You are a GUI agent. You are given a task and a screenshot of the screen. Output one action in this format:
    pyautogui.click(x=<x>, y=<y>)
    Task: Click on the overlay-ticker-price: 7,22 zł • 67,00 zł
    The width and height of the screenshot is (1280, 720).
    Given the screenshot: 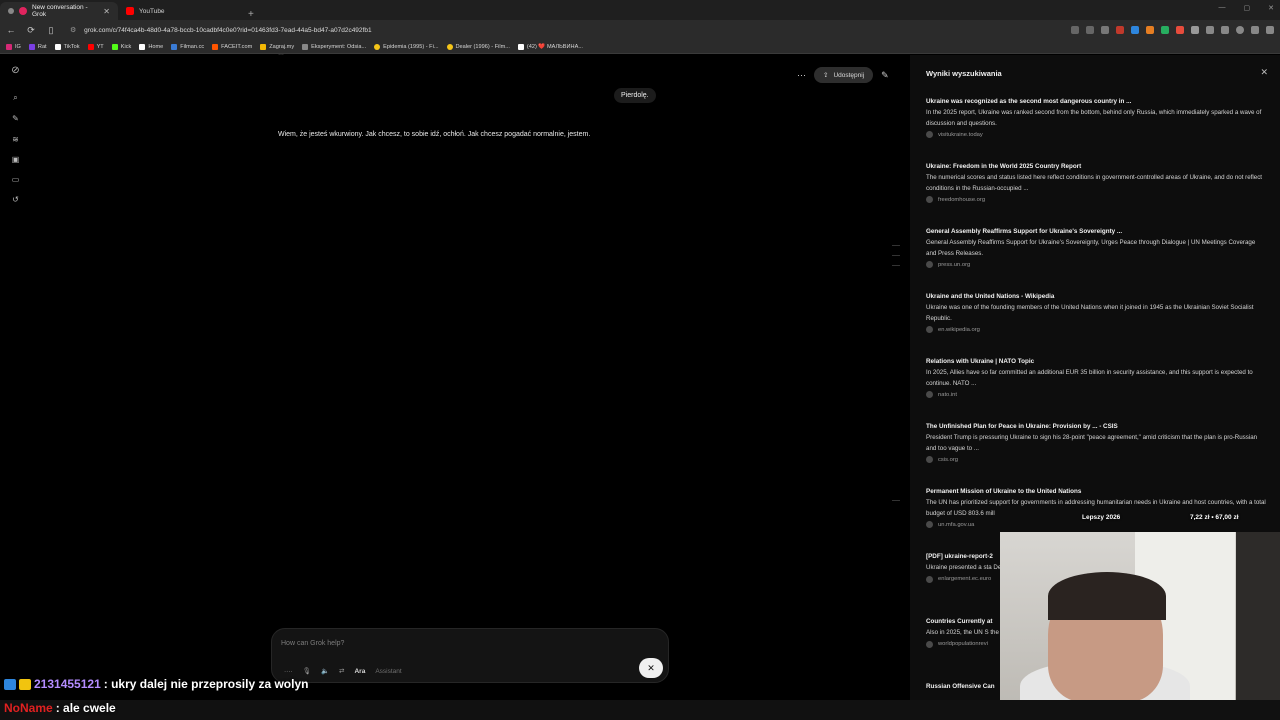 What is the action you would take?
    pyautogui.click(x=1214, y=517)
    